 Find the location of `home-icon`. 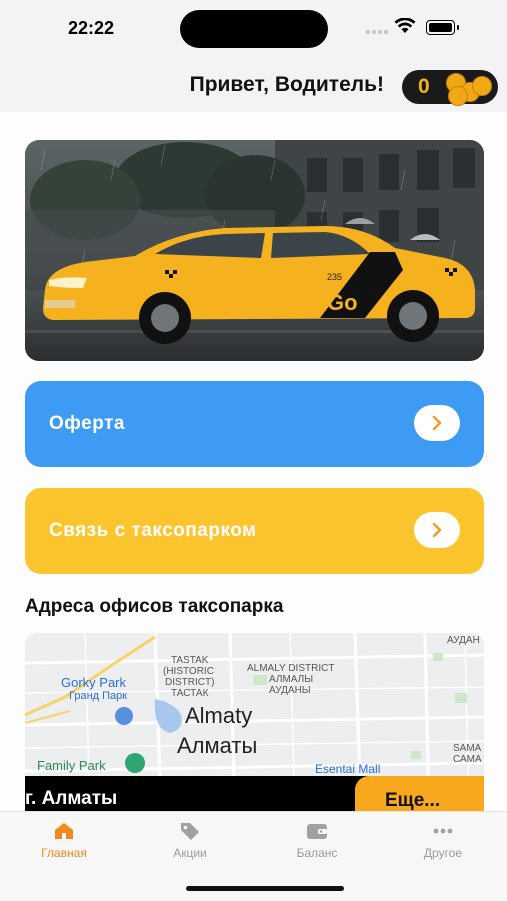

home-icon is located at coordinates (64, 831).